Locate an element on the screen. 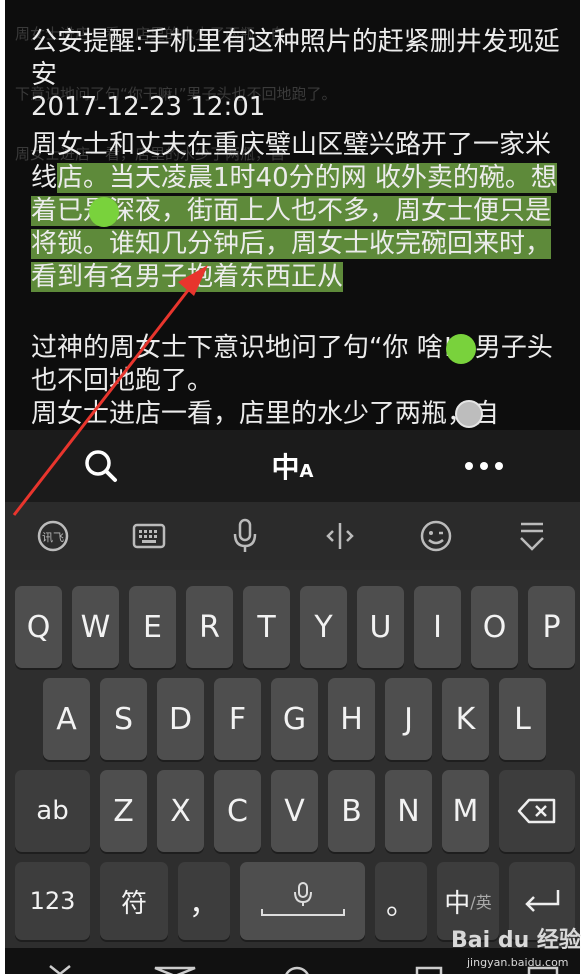 The height and width of the screenshot is (974, 585). key-s: S is located at coordinates (123, 719).